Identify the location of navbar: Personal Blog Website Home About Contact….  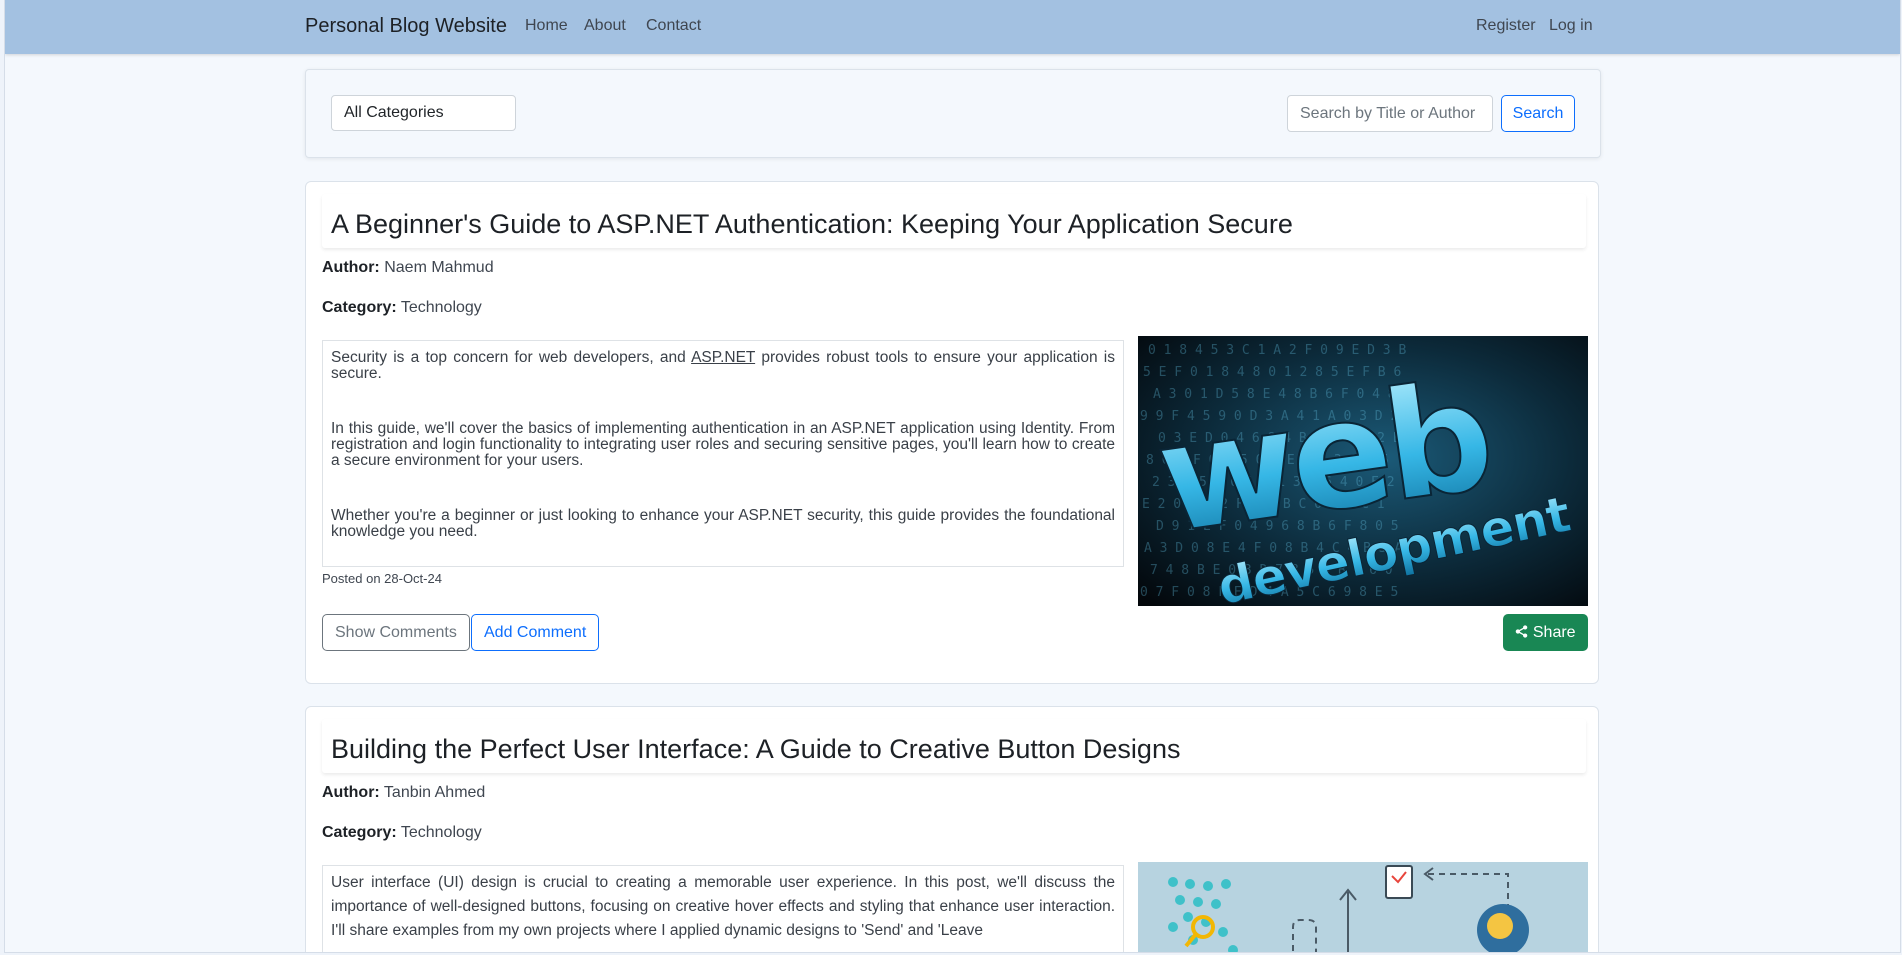
(952, 27).